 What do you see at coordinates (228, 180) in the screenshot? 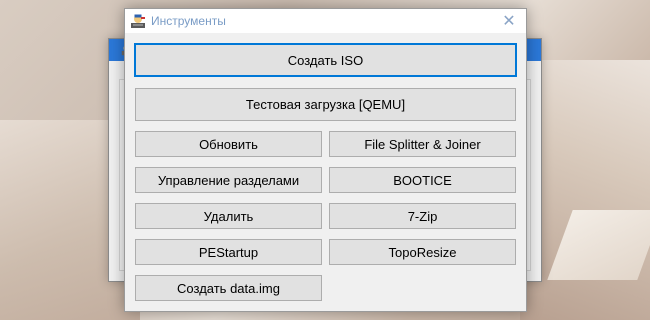
I see `partition-management-button: Управление разделами` at bounding box center [228, 180].